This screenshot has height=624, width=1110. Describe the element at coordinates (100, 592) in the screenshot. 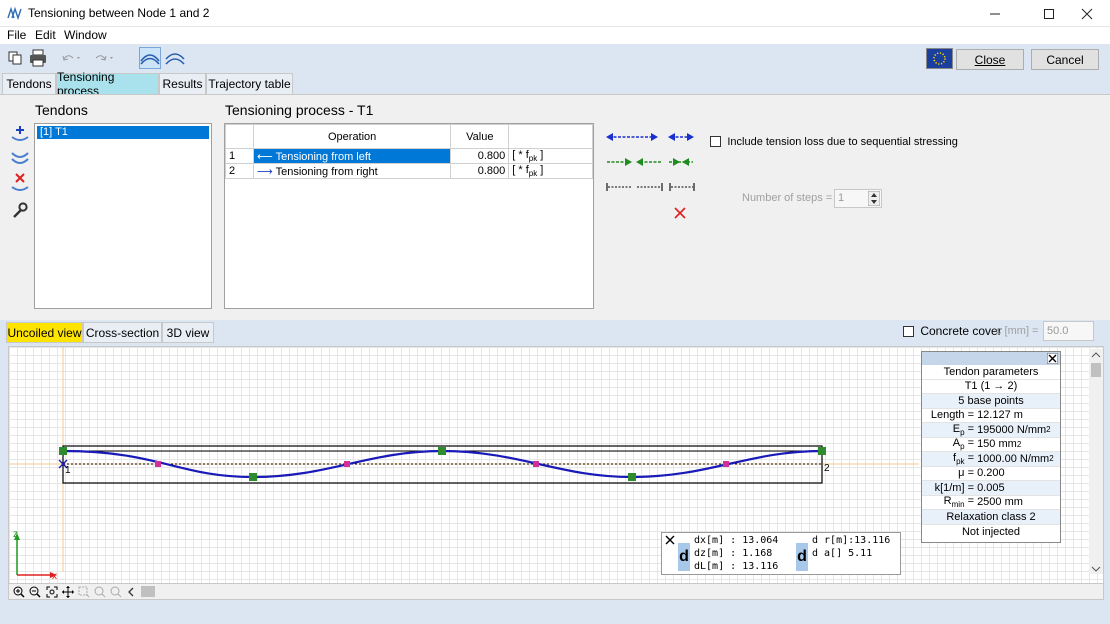

I see `zoom-previous-icon` at that location.